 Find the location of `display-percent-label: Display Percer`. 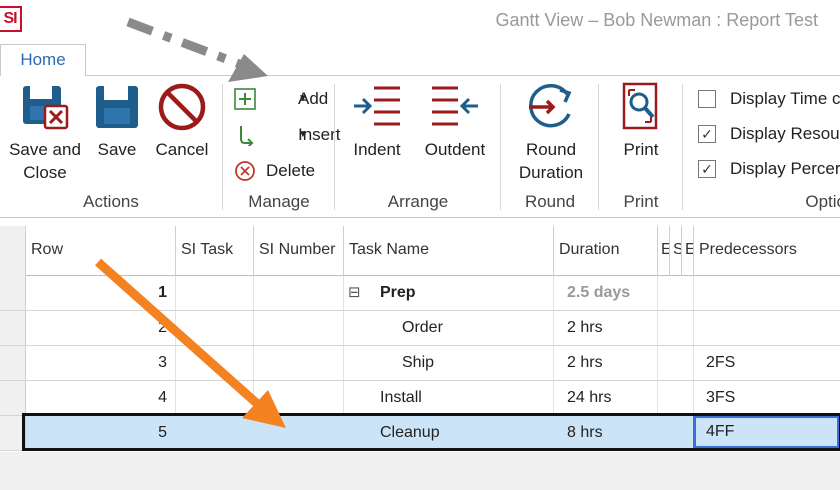

display-percent-label: Display Percer is located at coordinates (785, 168).